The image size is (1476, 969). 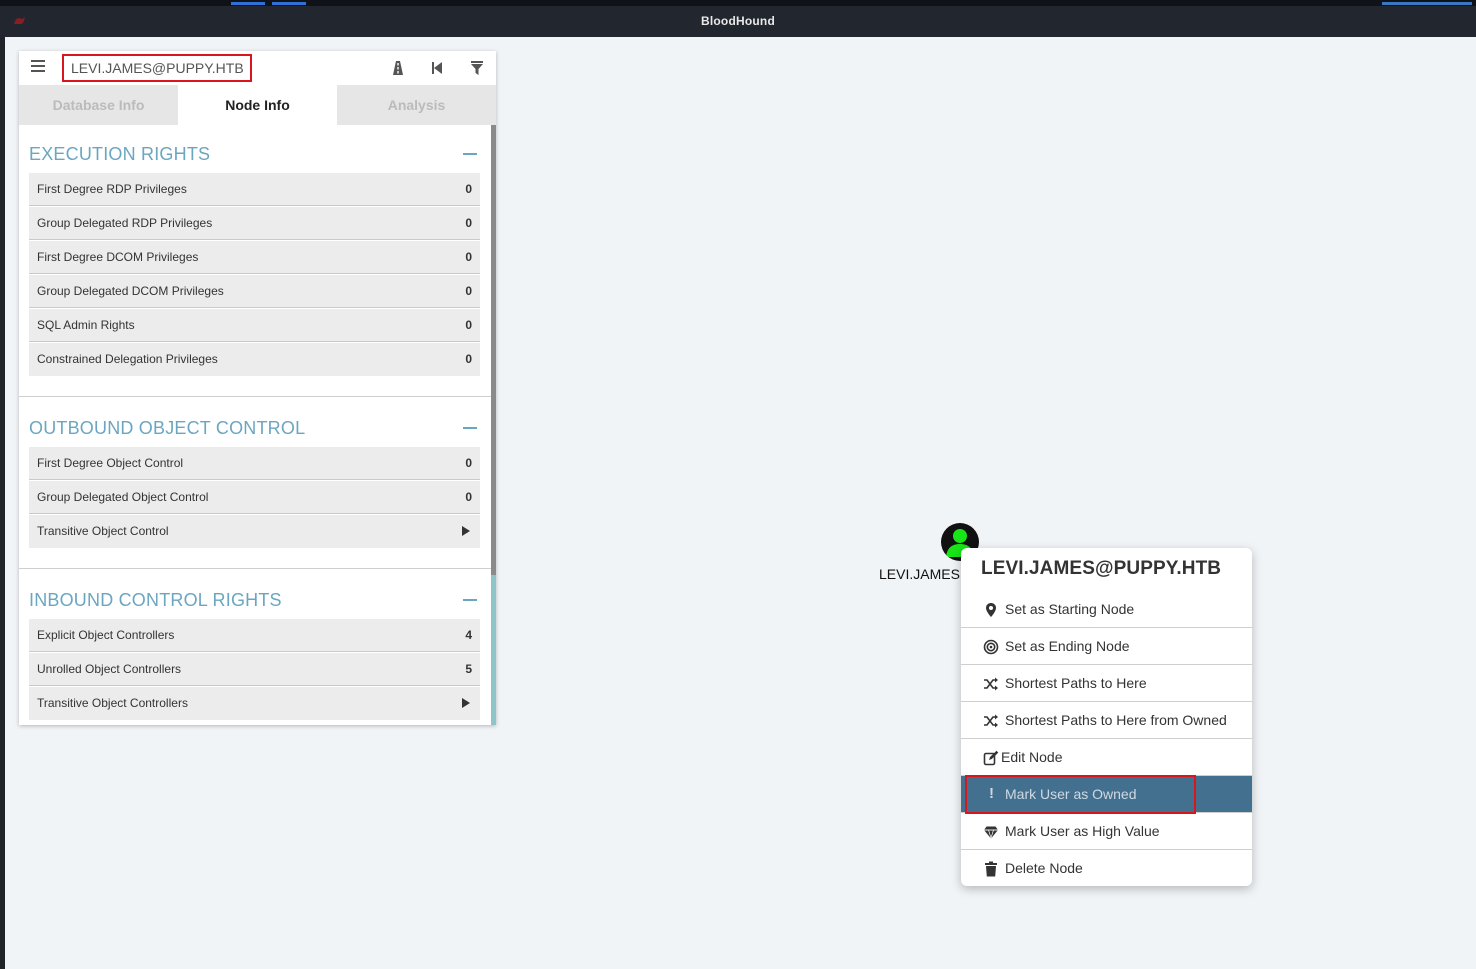 What do you see at coordinates (112, 703) in the screenshot?
I see `row-label: Transitive Object Controllers` at bounding box center [112, 703].